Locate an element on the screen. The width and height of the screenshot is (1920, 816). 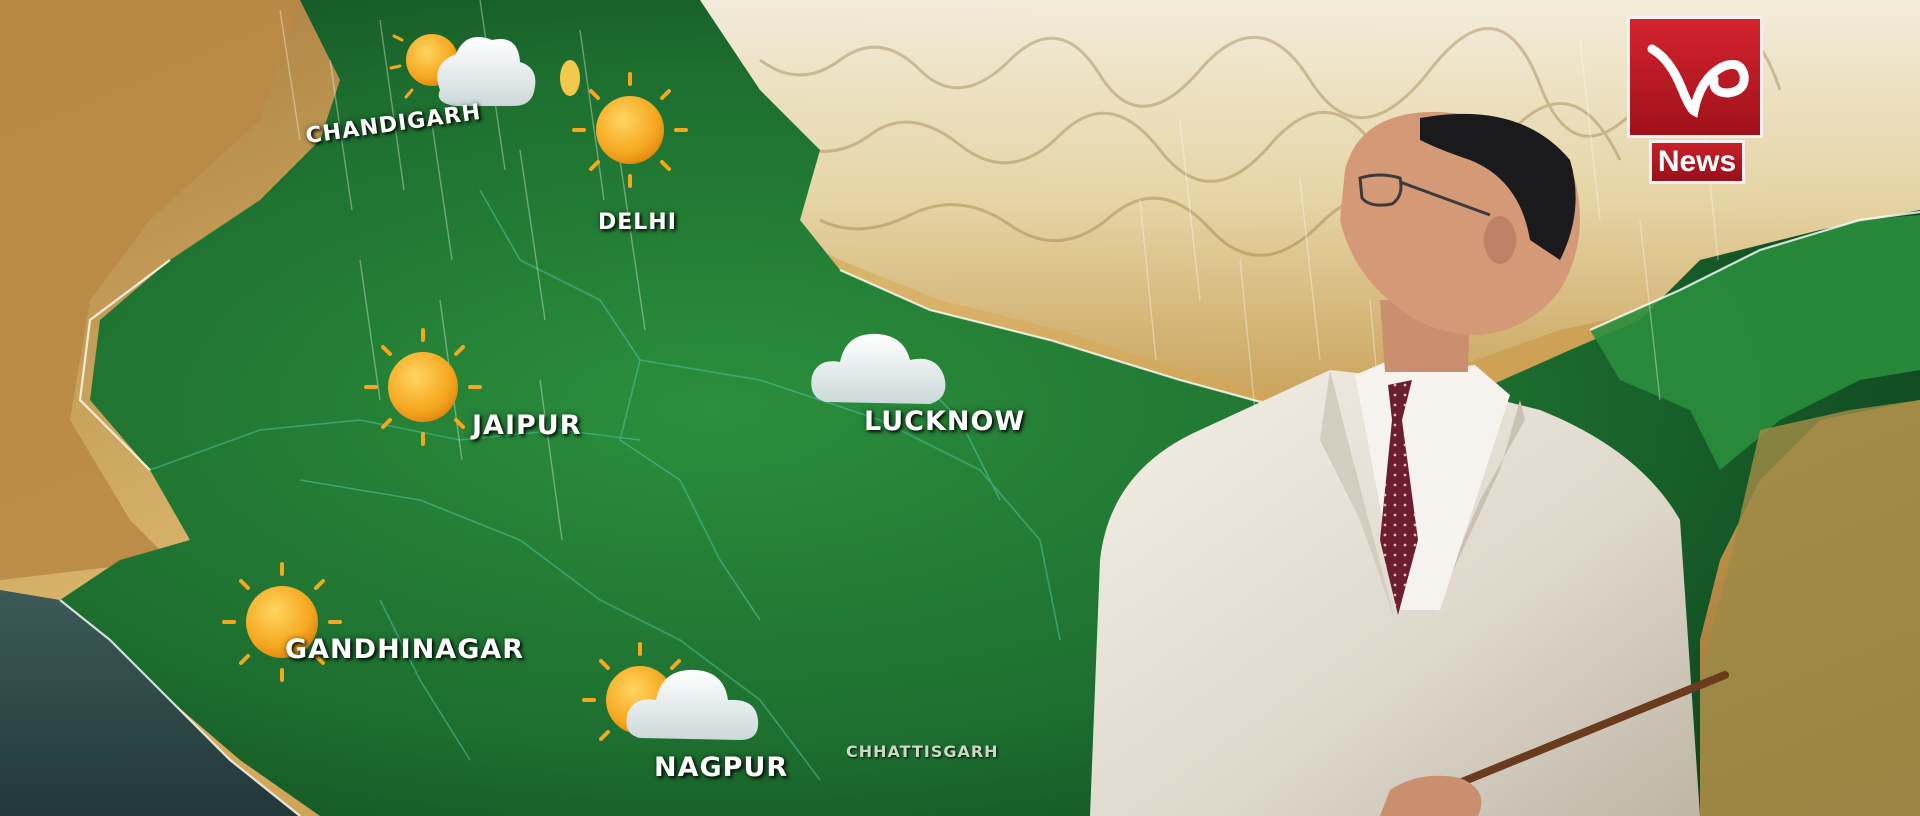
city-label-gandhinagar: GANDHINAGAR is located at coordinates (405, 649).